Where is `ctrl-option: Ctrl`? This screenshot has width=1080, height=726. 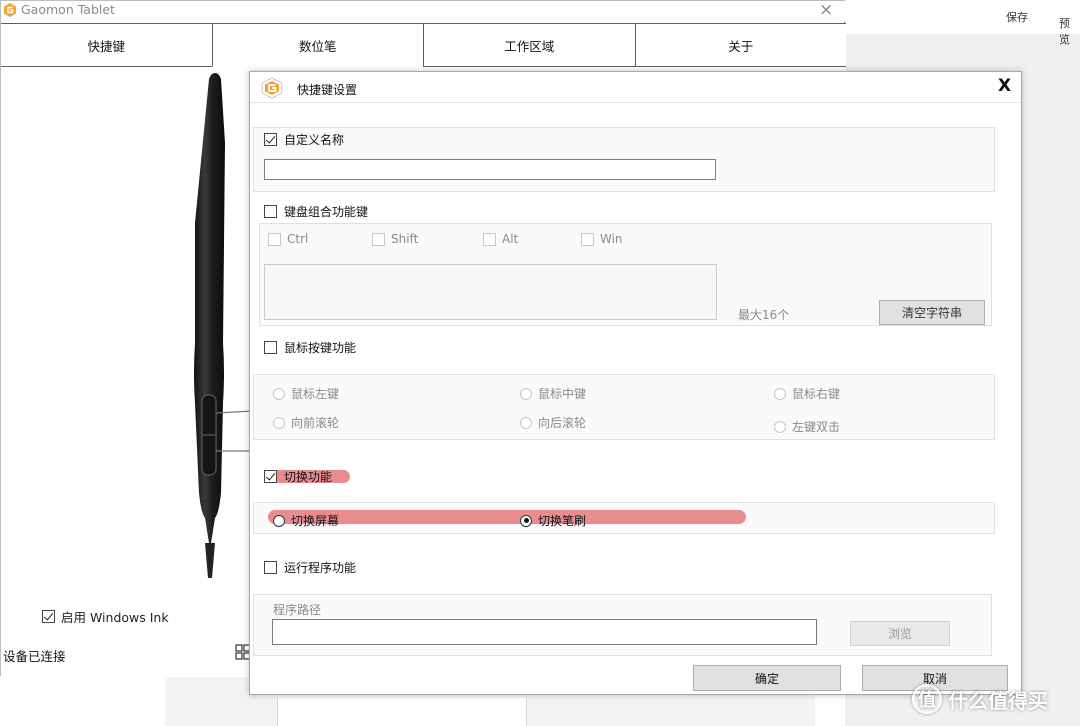 ctrl-option: Ctrl is located at coordinates (288, 239).